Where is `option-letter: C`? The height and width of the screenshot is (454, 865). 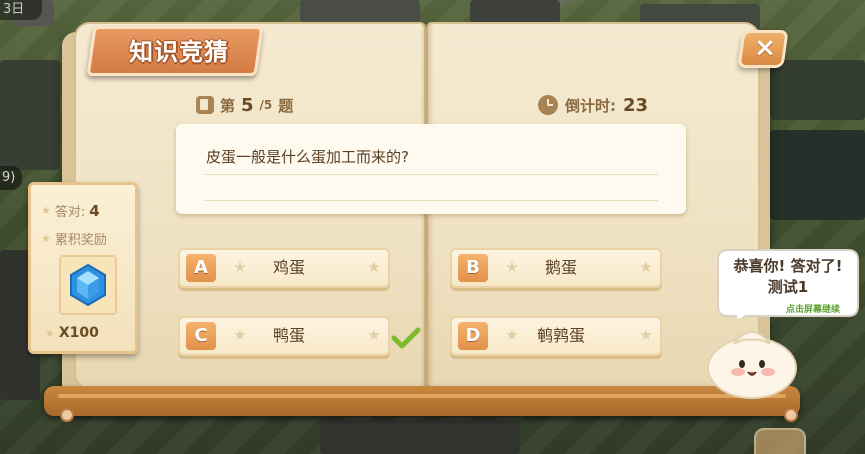
option-letter: C is located at coordinates (201, 336).